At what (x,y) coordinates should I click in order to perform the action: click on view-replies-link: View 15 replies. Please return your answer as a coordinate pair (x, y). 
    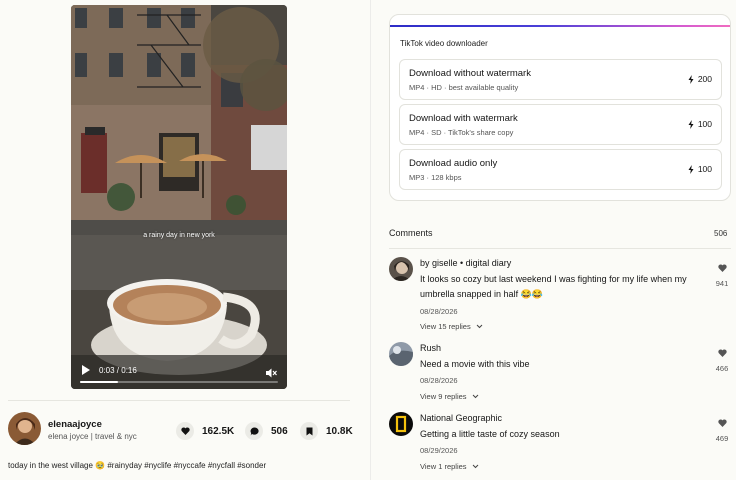
    Looking at the image, I should click on (451, 326).